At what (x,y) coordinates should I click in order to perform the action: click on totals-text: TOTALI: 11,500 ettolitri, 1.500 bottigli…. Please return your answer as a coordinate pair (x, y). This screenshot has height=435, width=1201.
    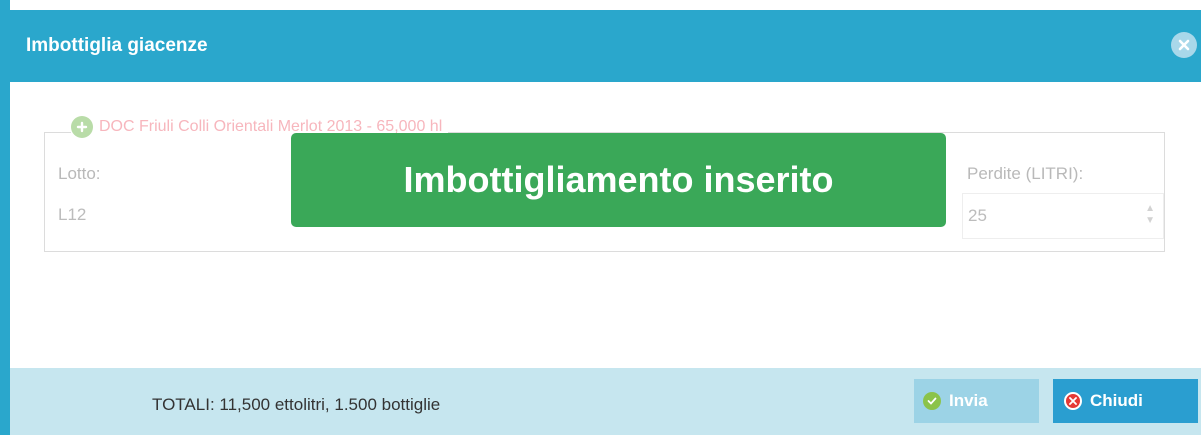
    Looking at the image, I should click on (296, 404).